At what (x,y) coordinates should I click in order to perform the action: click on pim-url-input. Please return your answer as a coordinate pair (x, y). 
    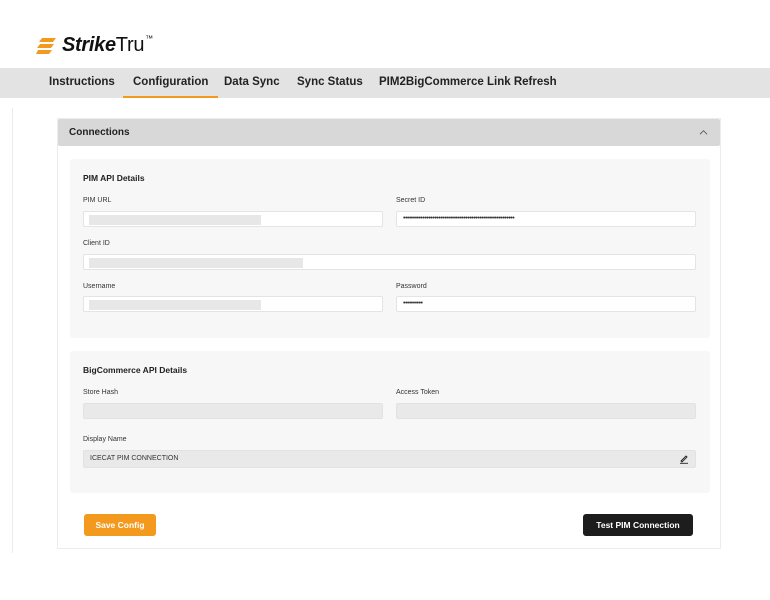
    Looking at the image, I should click on (233, 219).